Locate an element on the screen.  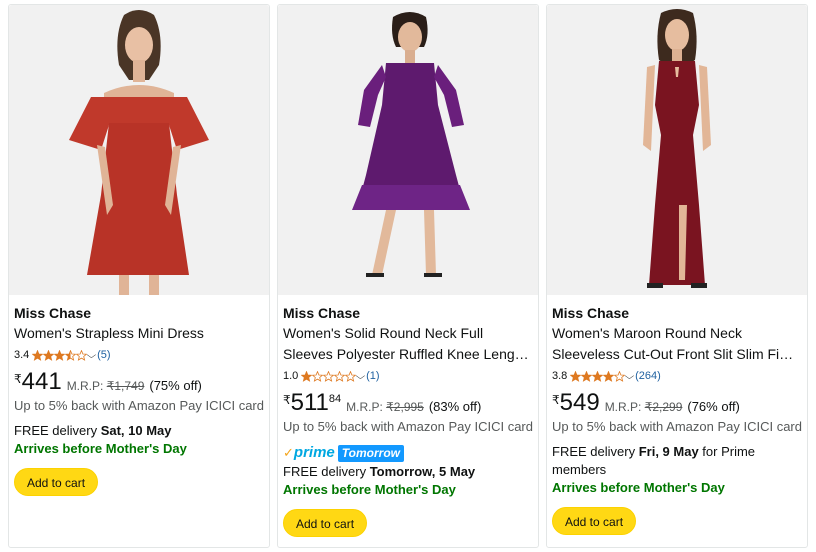
price: ₹ 441 M.R.P: ₹1,749 (75% off) is located at coordinates (140, 382).